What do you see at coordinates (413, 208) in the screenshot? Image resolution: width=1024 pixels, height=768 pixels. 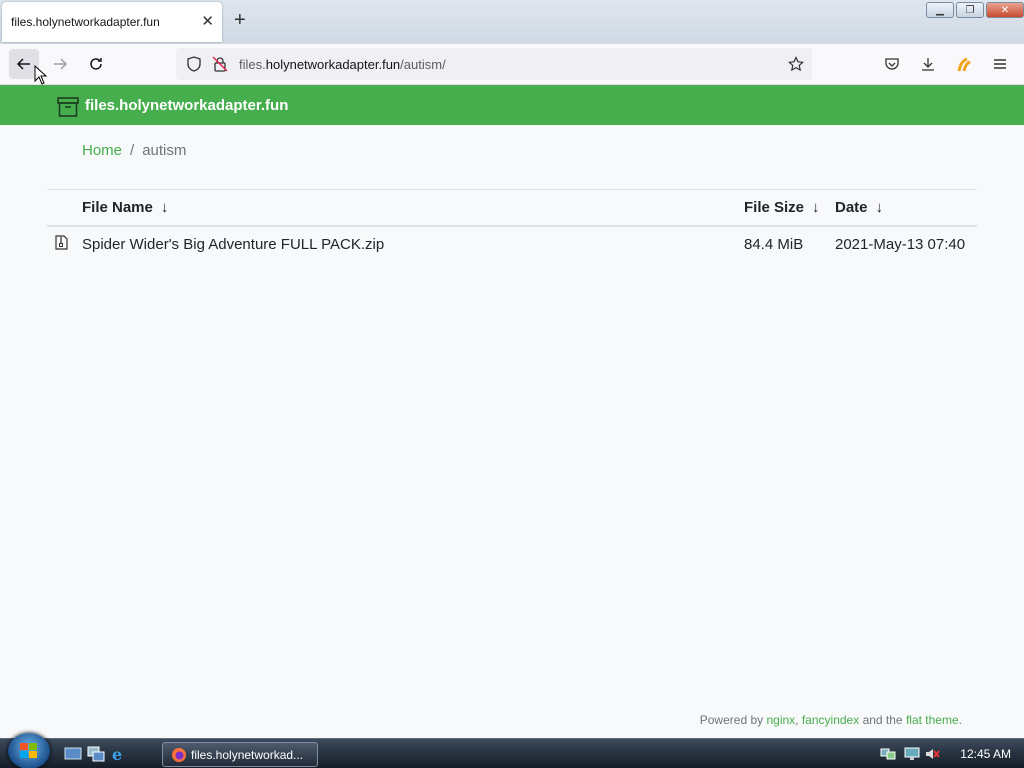 I see `file-name-header: File Name ↓` at bounding box center [413, 208].